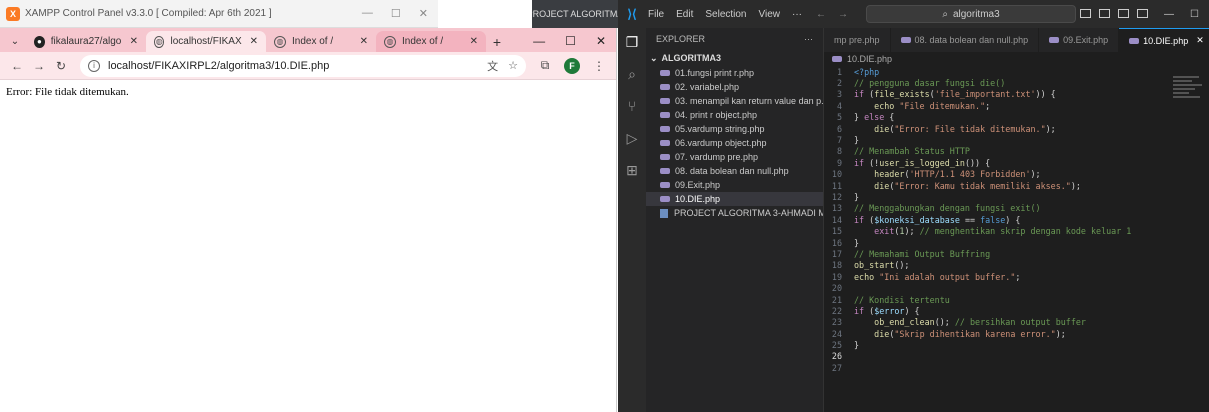  What do you see at coordinates (996, 151) in the screenshot?
I see `code-line: 8 // Menambah Status HTTP` at bounding box center [996, 151].